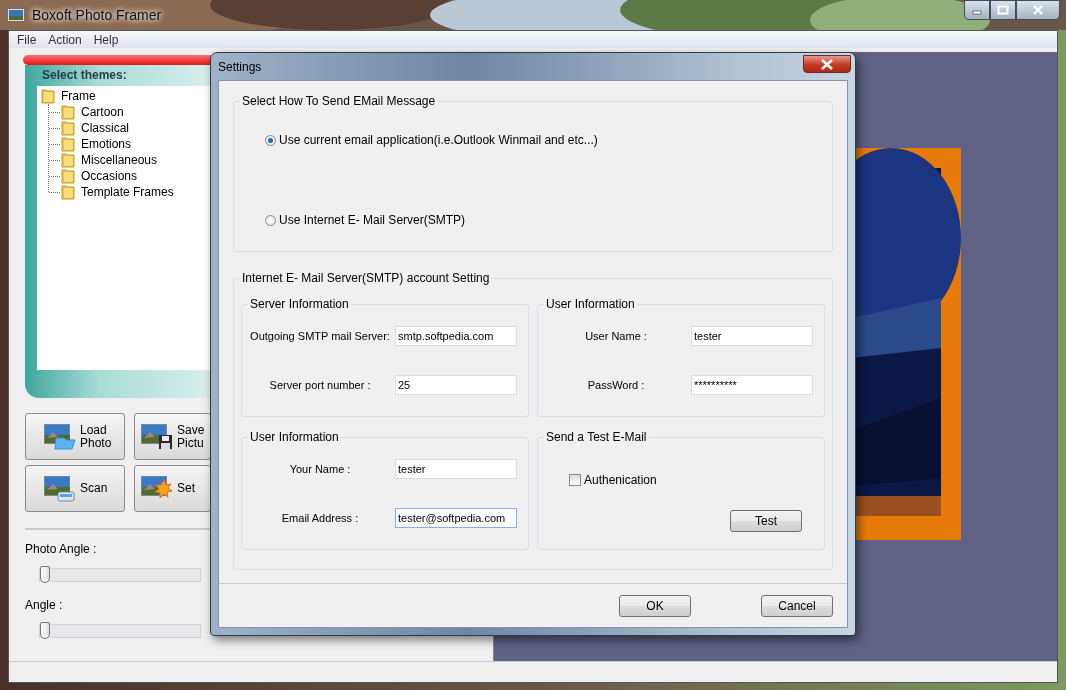 Image resolution: width=1066 pixels, height=690 pixels. I want to click on dialog-title: Settings, so click(240, 67).